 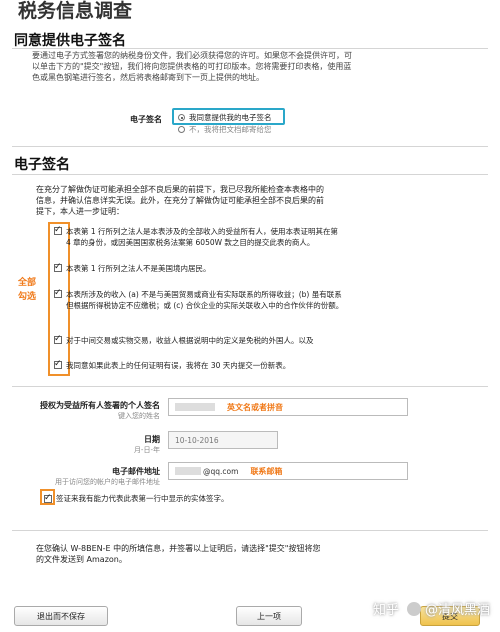 What do you see at coordinates (457, 610) in the screenshot?
I see `watermark-author: @清风黑酒` at bounding box center [457, 610].